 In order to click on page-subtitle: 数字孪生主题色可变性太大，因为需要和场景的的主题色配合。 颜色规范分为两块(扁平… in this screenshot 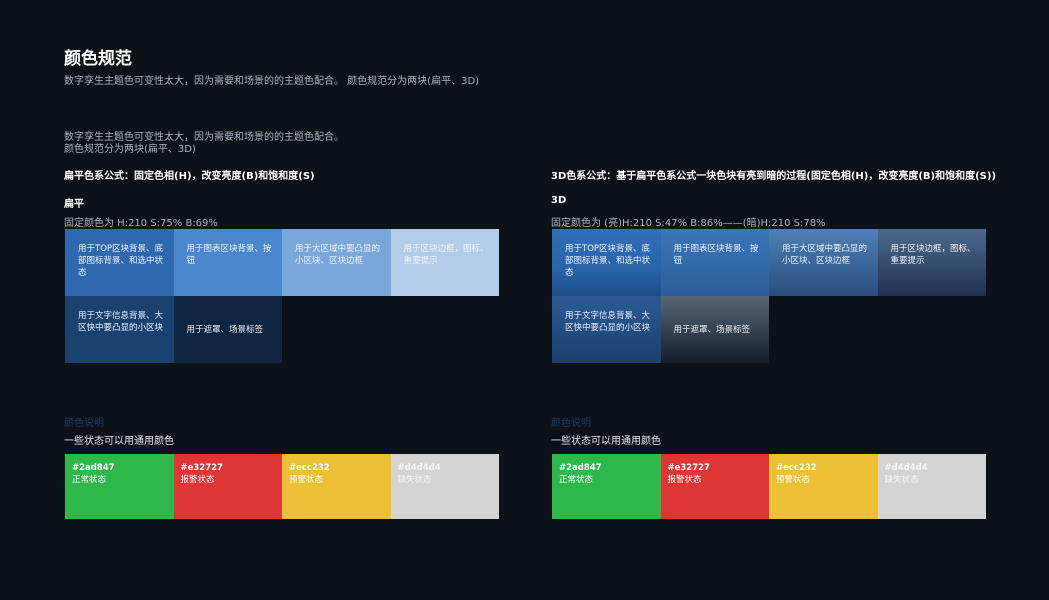, I will do `click(272, 81)`.